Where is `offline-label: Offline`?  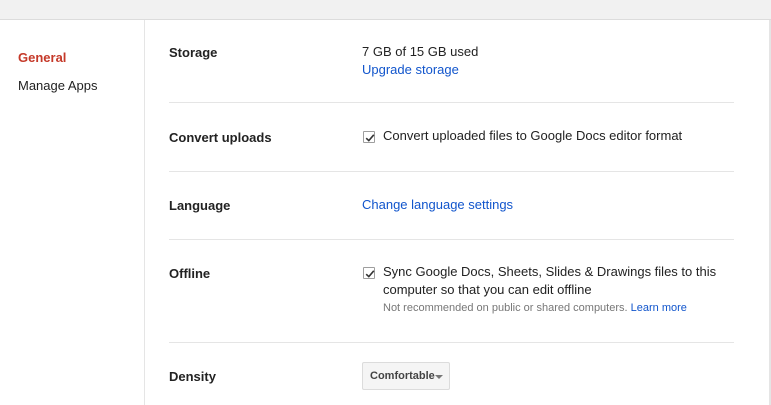
offline-label: Offline is located at coordinates (190, 273).